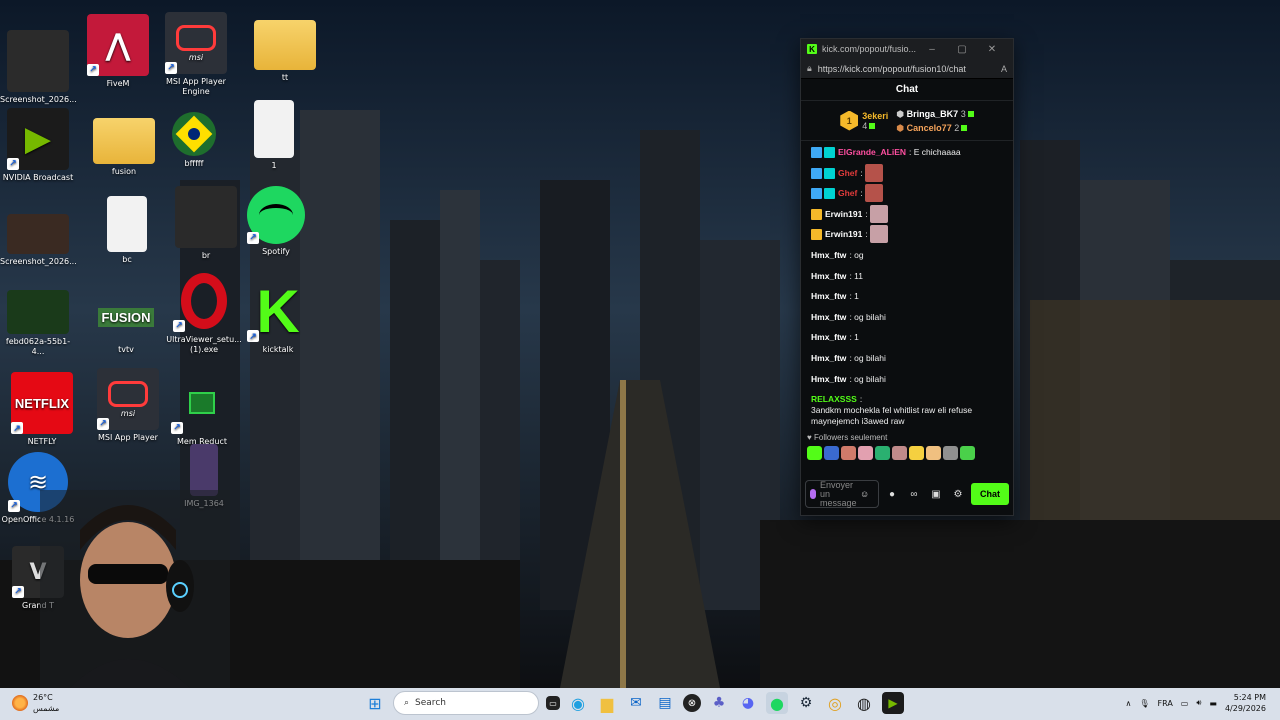 This screenshot has height=720, width=1280. I want to click on settings-gear-icon: ⚙, so click(958, 494).